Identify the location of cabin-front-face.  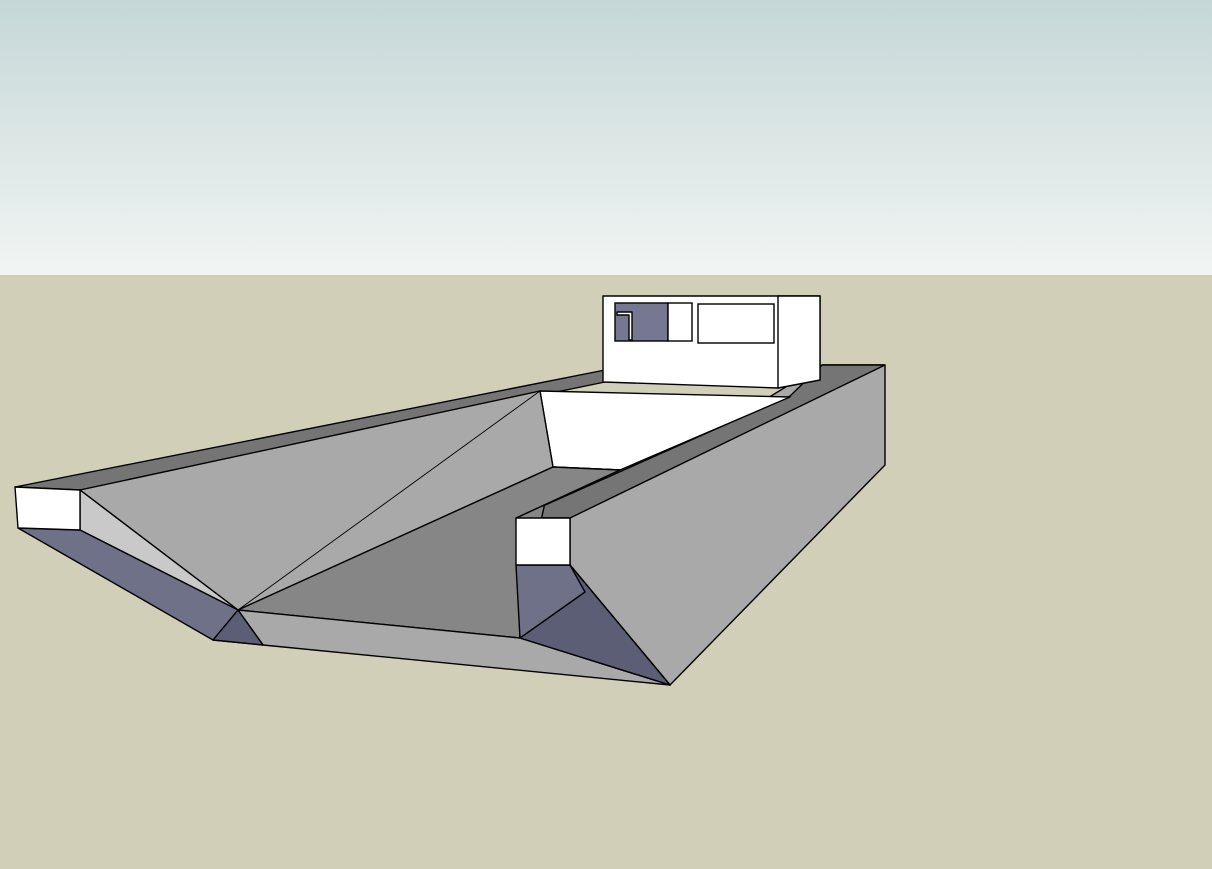
(799, 342).